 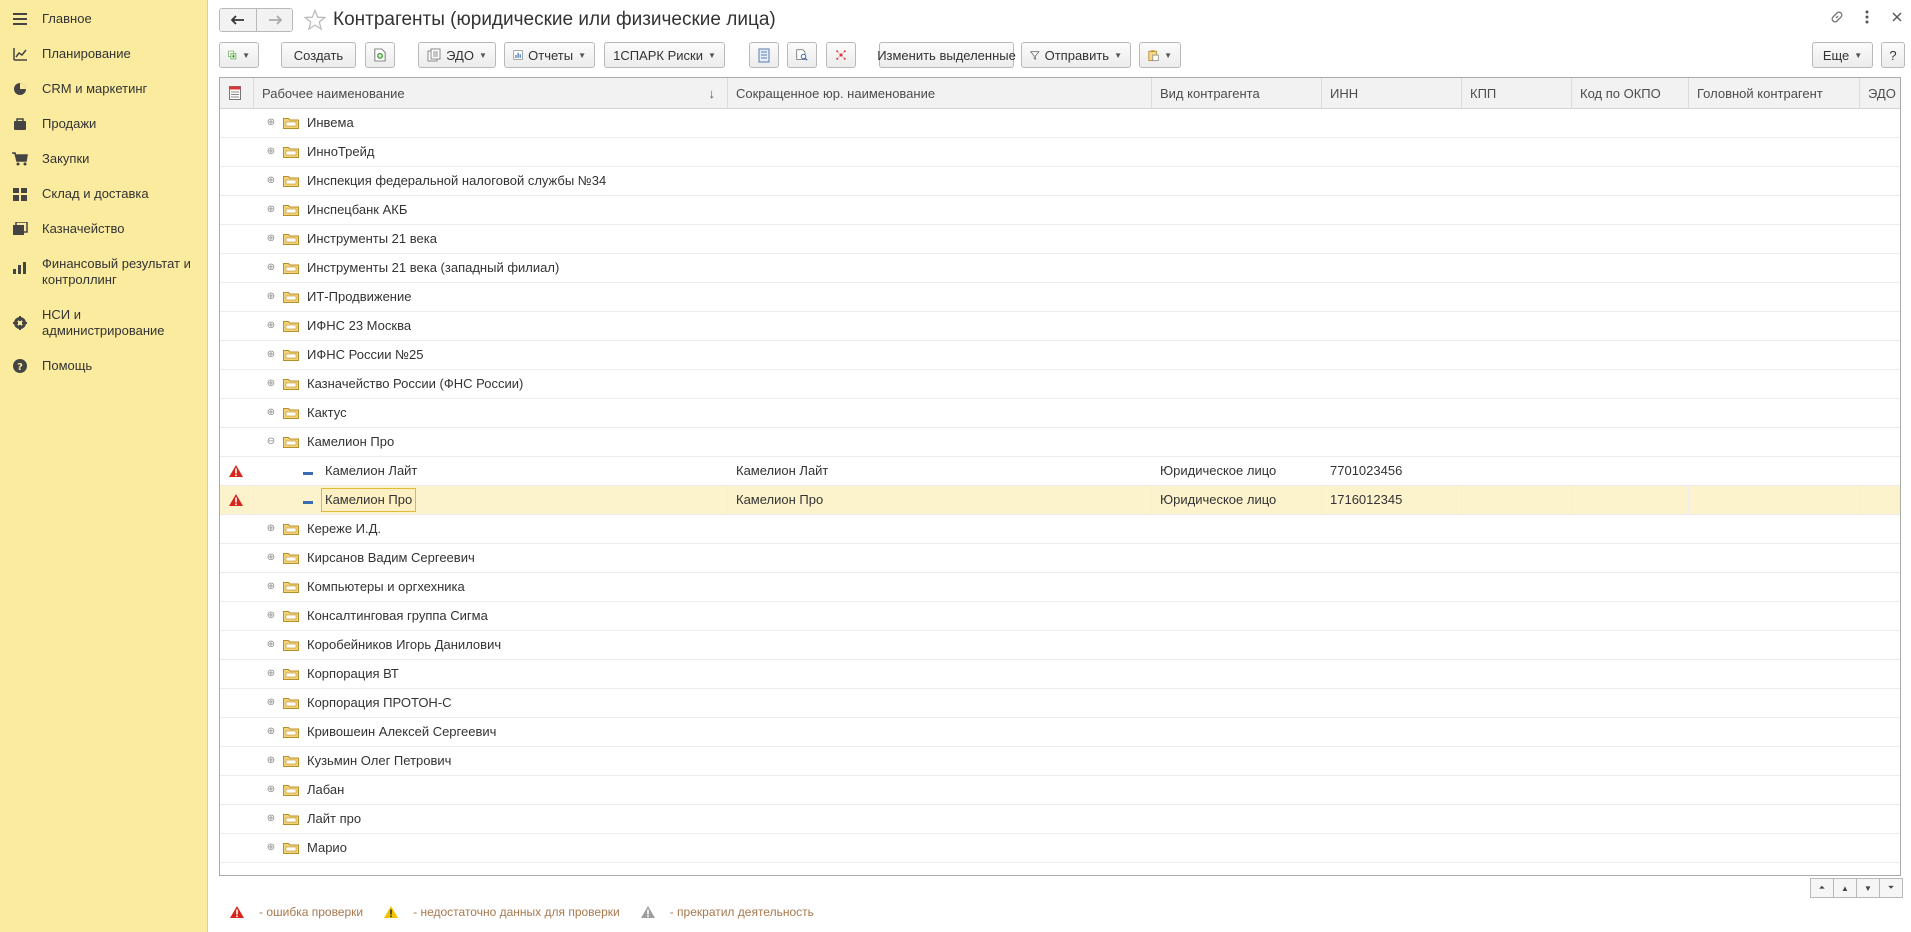 What do you see at coordinates (103, 323) in the screenshot?
I see `sidebar-item-admin: НСИ и администрирование` at bounding box center [103, 323].